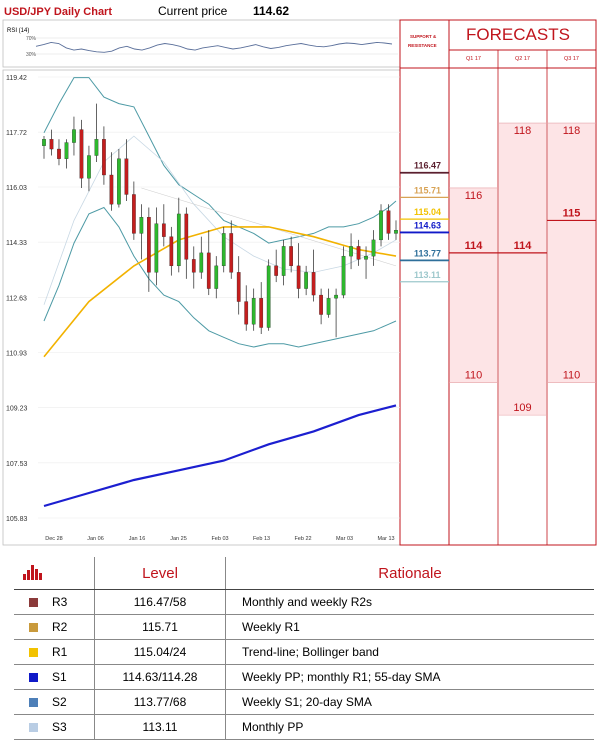 The image size is (600, 745). Describe the element at coordinates (474, 246) in the screenshot. I see `forecast-mid-value: 114` at that location.